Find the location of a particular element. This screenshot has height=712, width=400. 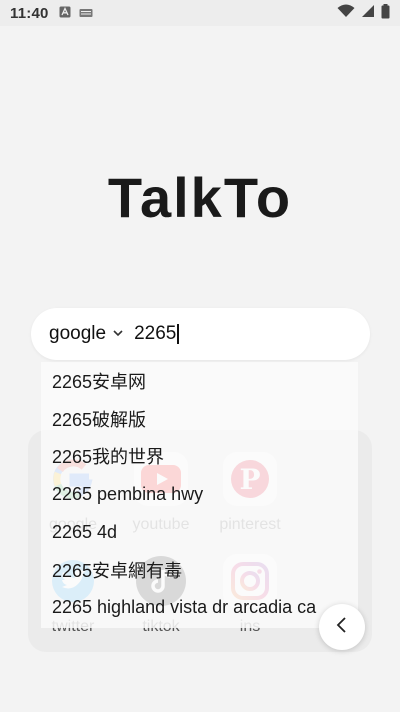

chevron-left-icon is located at coordinates (342, 627).